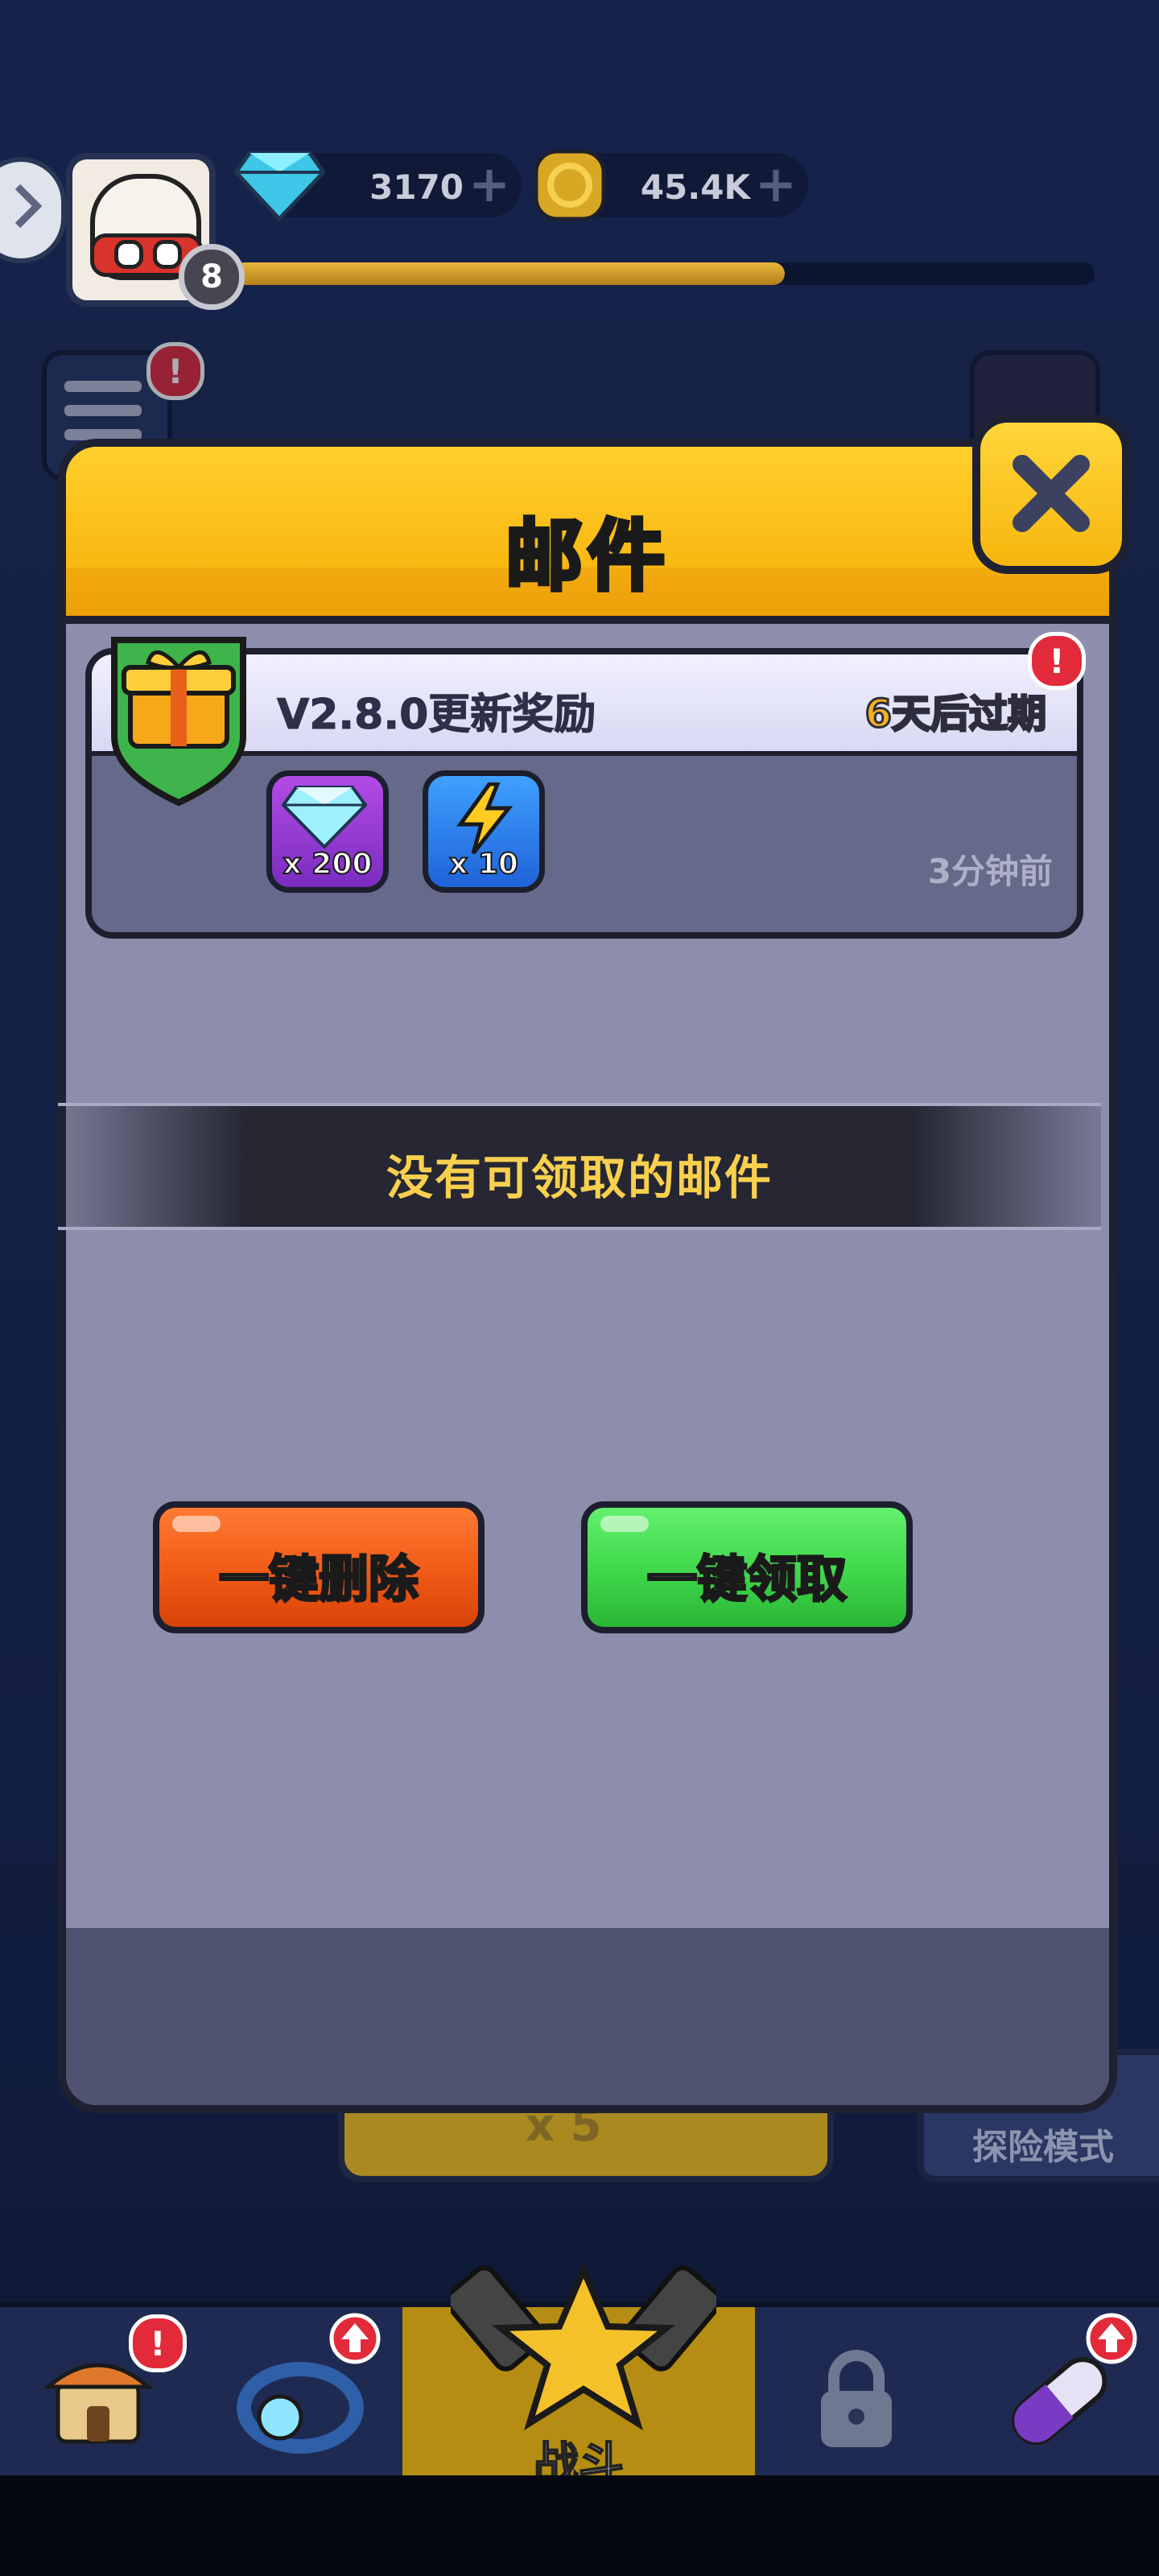 This screenshot has height=2576, width=1159. I want to click on xp-bar-fill, so click(509, 273).